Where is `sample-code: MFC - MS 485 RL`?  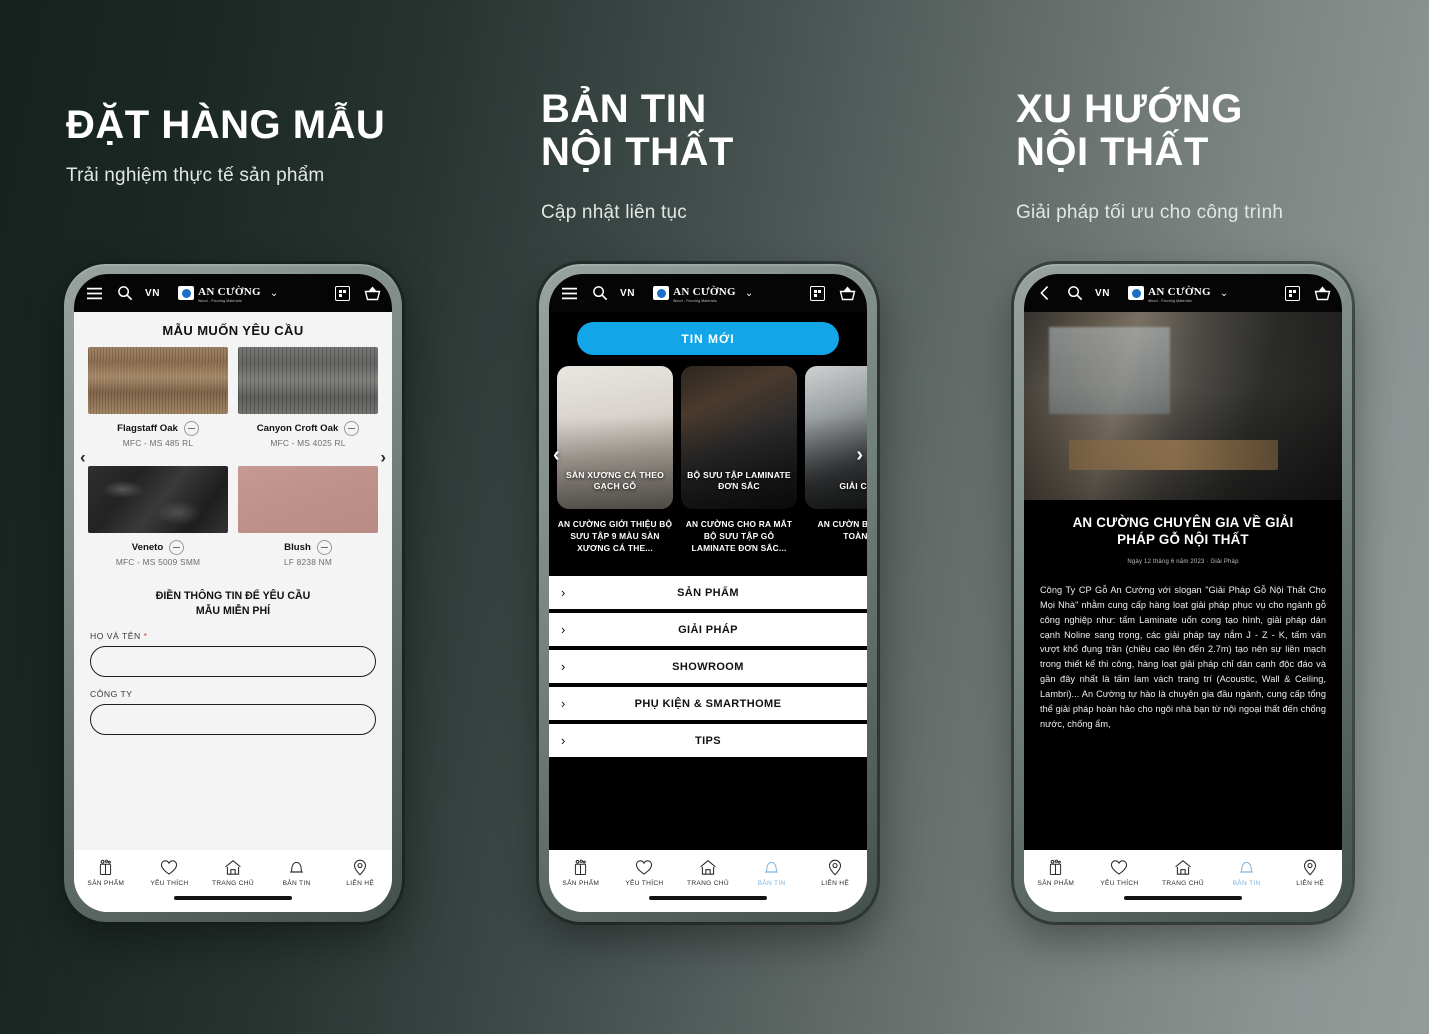
sample-code: MFC - MS 485 RL is located at coordinates (158, 443).